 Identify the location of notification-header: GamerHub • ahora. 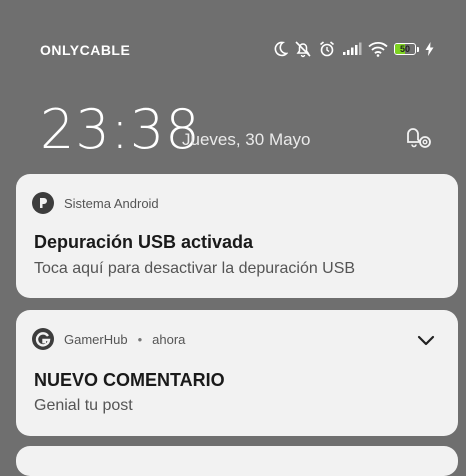
(108, 339).